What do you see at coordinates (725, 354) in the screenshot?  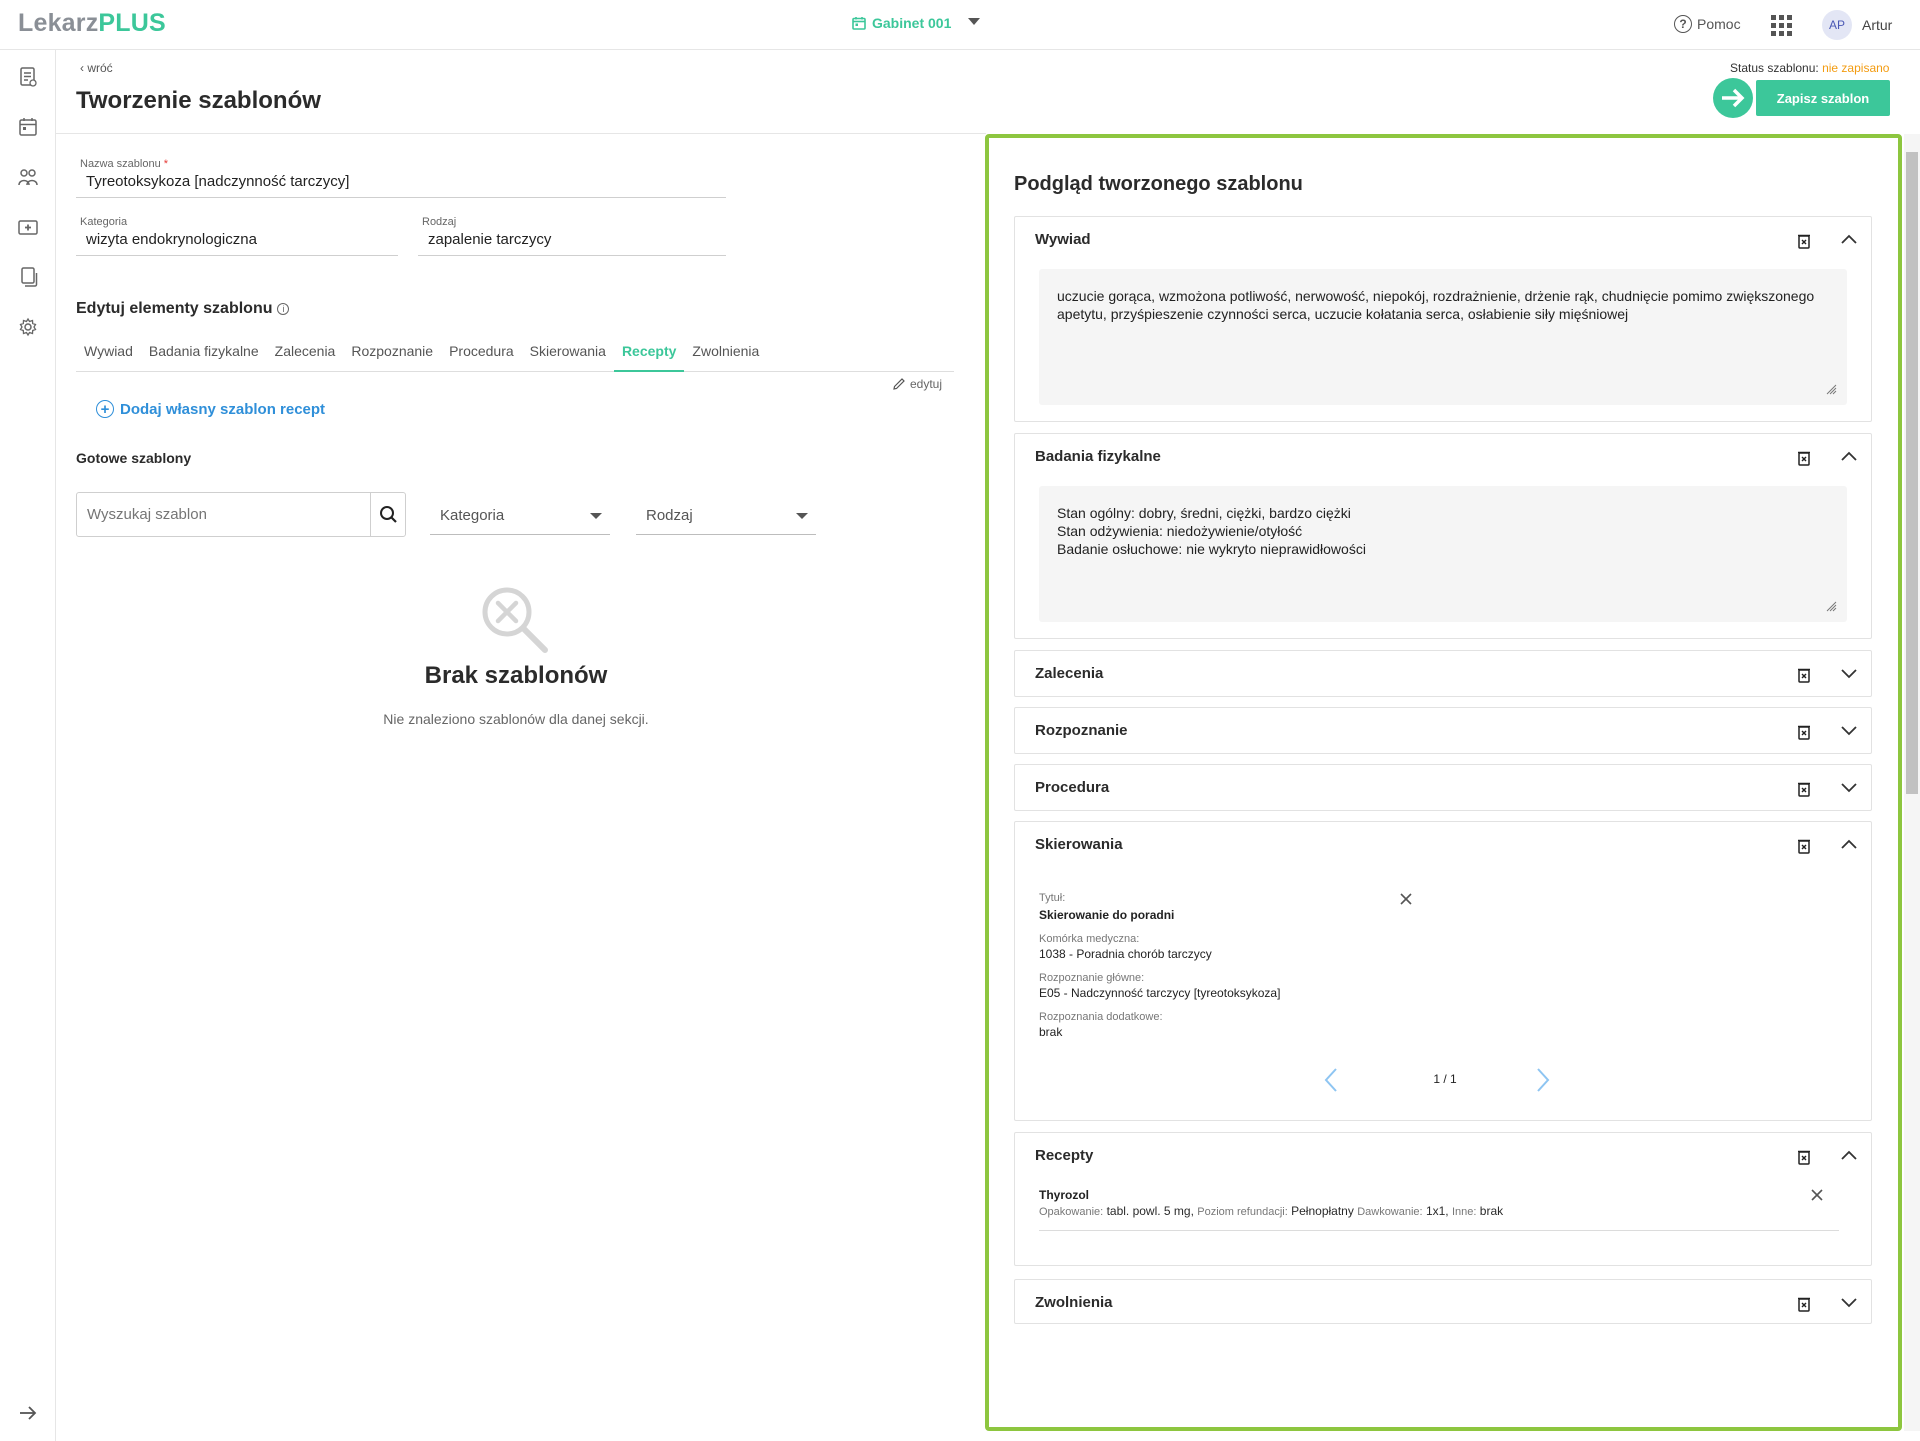 I see `tab-zwolnienia: Zwolnienia` at bounding box center [725, 354].